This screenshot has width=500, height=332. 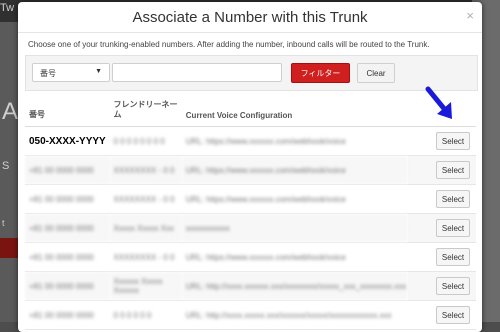 I want to click on friendly-name: 0 0 0 0 0 0, so click(x=145, y=315).